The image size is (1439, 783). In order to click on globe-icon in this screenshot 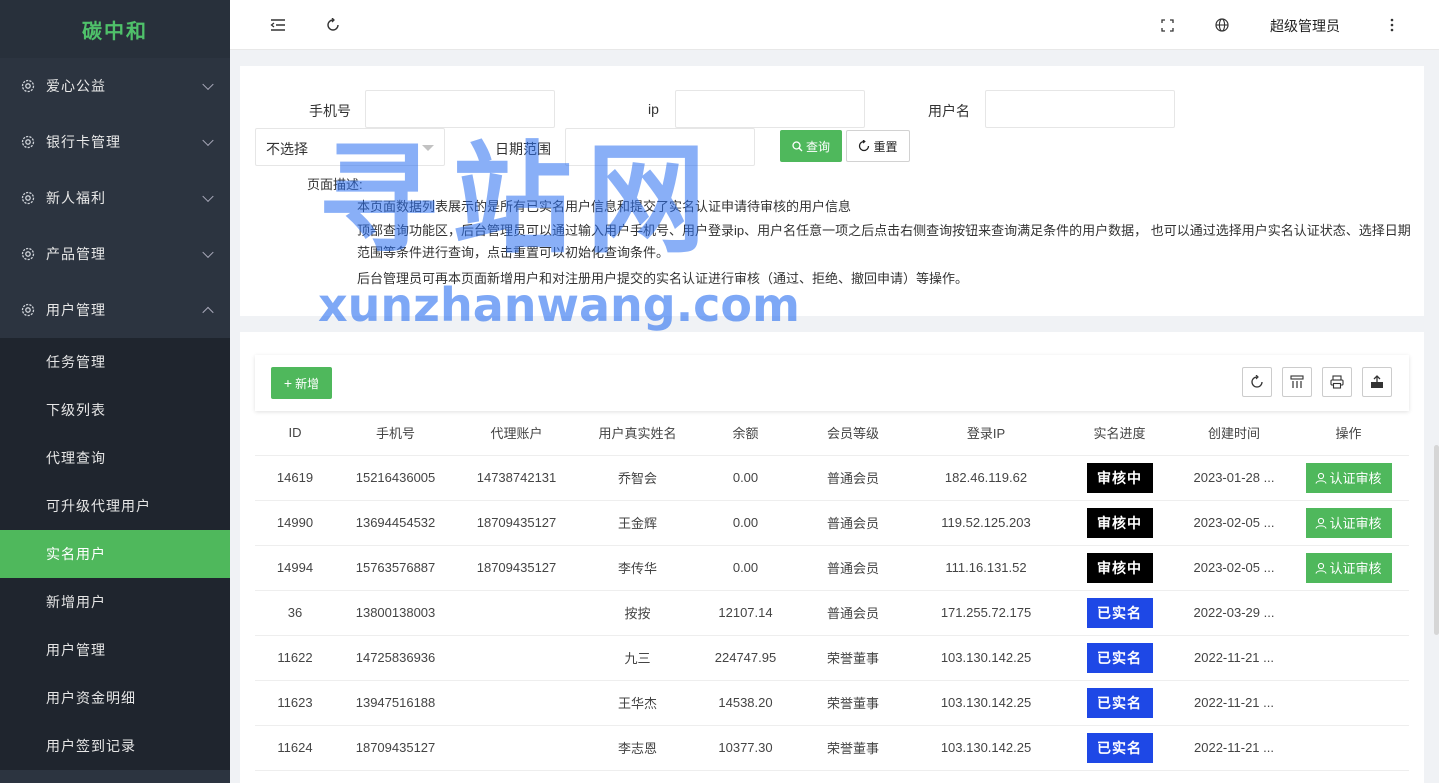, I will do `click(1222, 25)`.